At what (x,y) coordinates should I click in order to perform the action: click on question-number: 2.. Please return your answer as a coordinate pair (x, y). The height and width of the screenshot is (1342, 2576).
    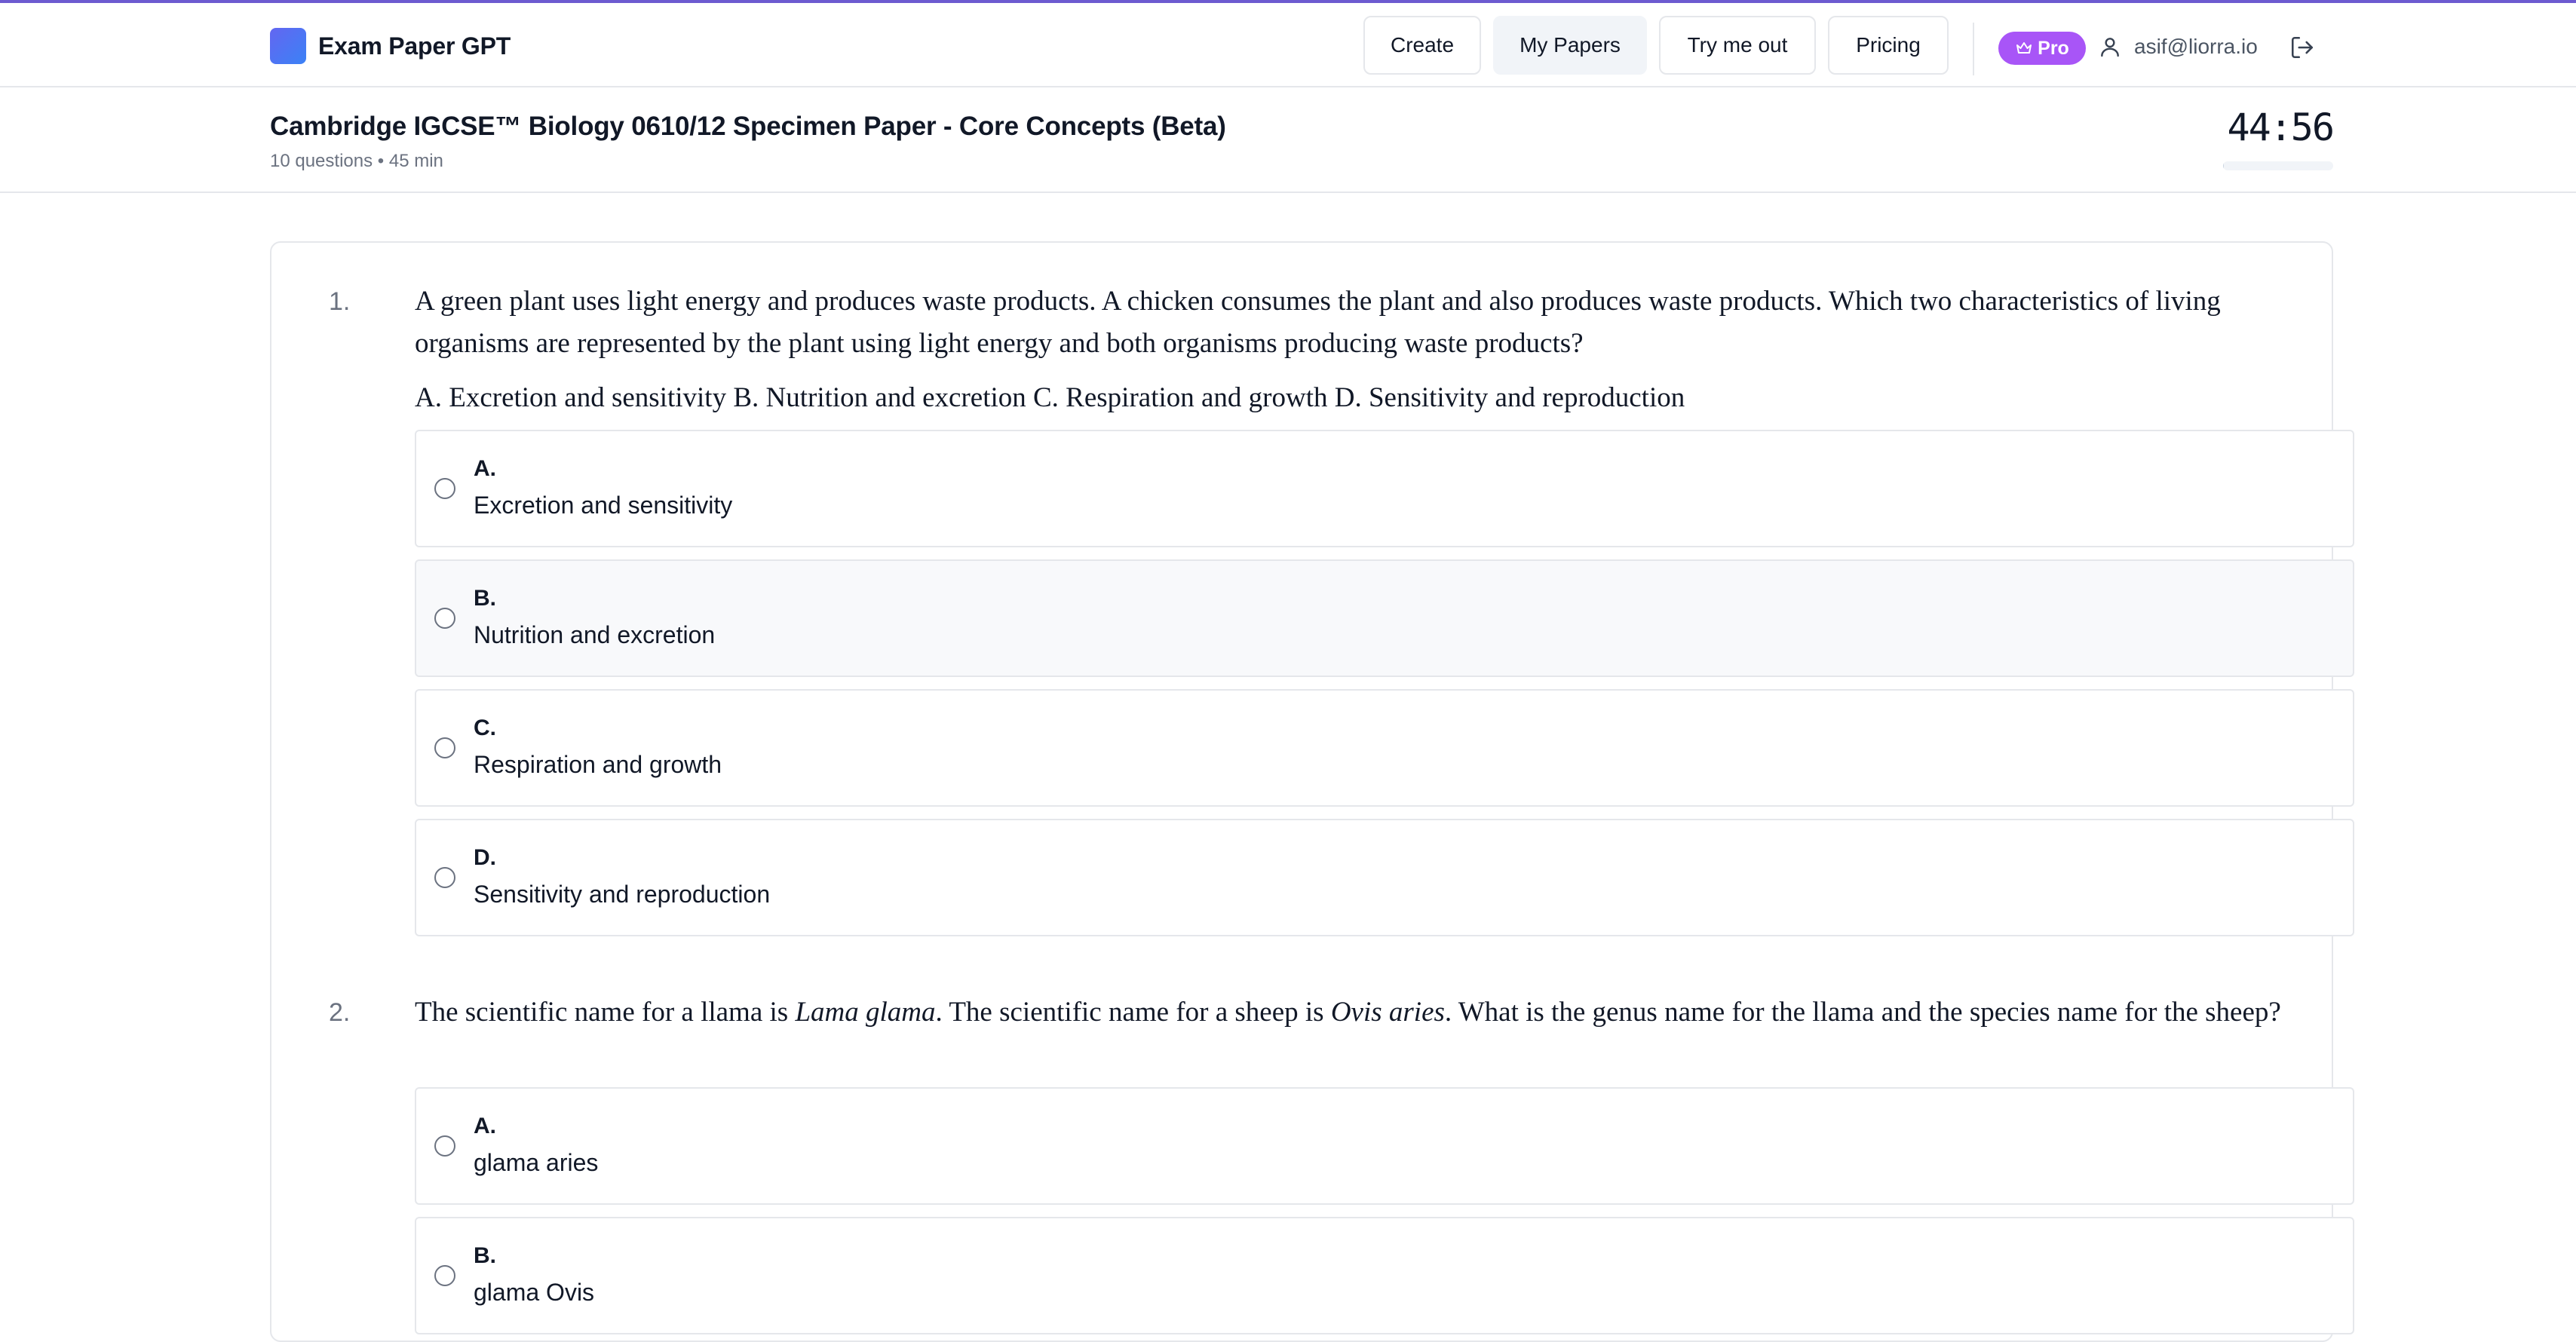
    Looking at the image, I should click on (340, 1012).